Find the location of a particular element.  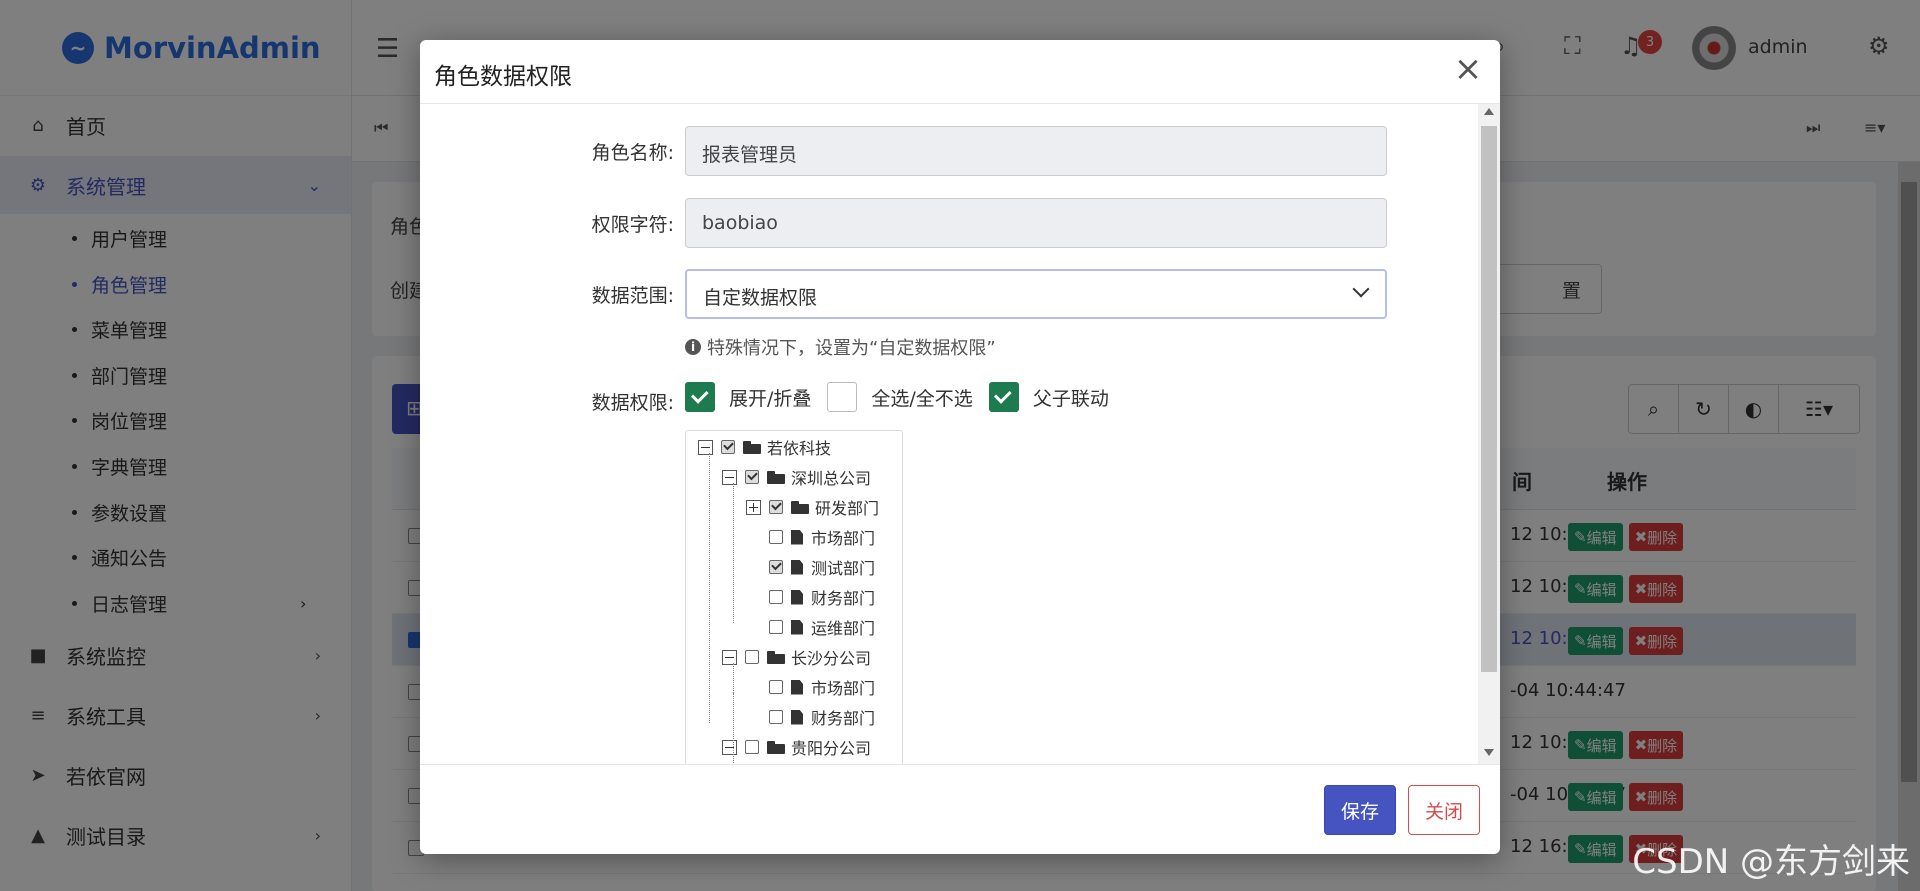

tree-node: 测试部门 is located at coordinates (810, 567).